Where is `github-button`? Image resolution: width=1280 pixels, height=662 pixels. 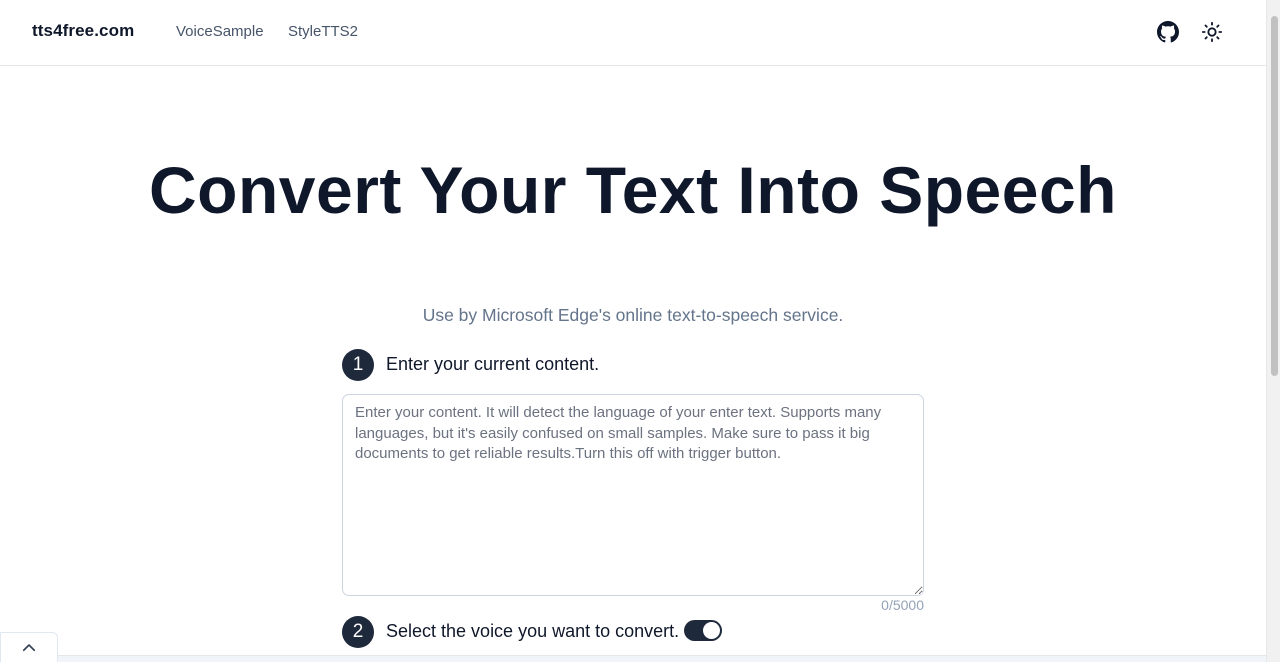
github-button is located at coordinates (1168, 32).